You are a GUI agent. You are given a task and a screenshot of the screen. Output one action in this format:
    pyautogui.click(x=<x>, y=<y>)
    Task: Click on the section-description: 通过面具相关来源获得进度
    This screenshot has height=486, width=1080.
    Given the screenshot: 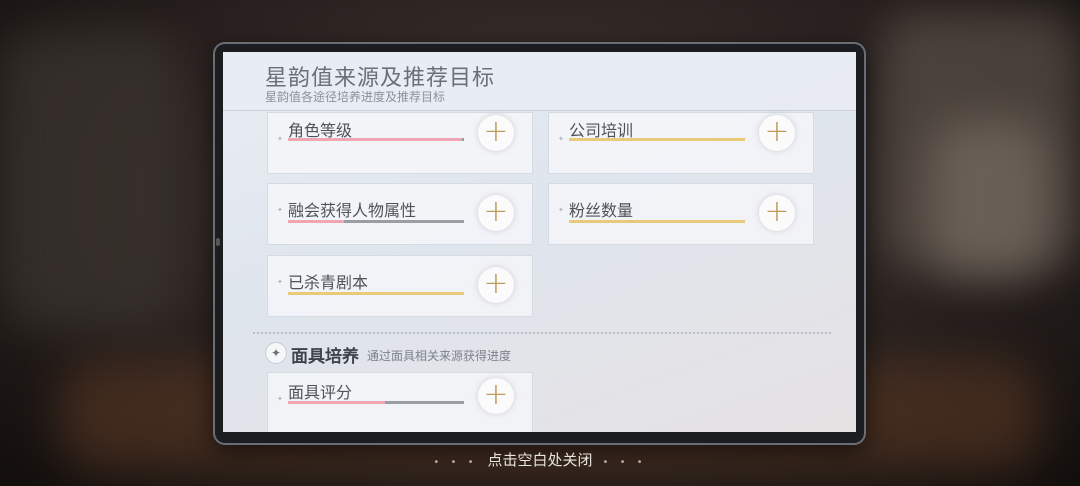 What is the action you would take?
    pyautogui.click(x=439, y=356)
    